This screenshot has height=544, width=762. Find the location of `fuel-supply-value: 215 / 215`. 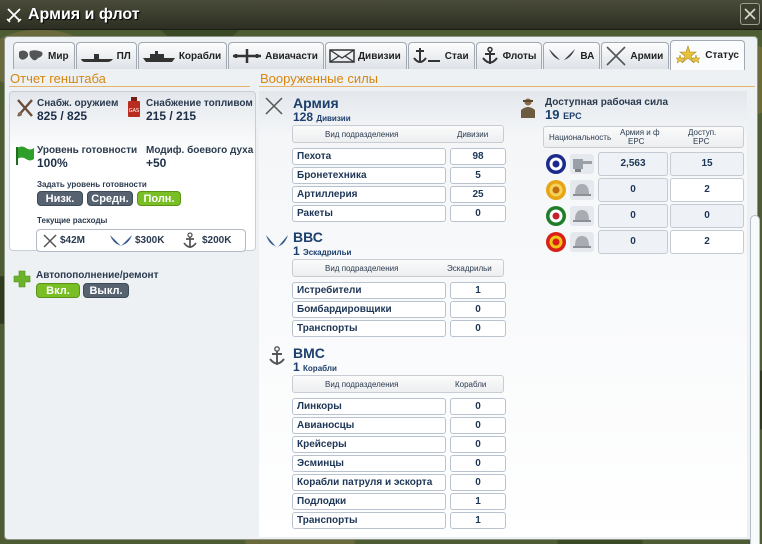

fuel-supply-value: 215 / 215 is located at coordinates (171, 116).